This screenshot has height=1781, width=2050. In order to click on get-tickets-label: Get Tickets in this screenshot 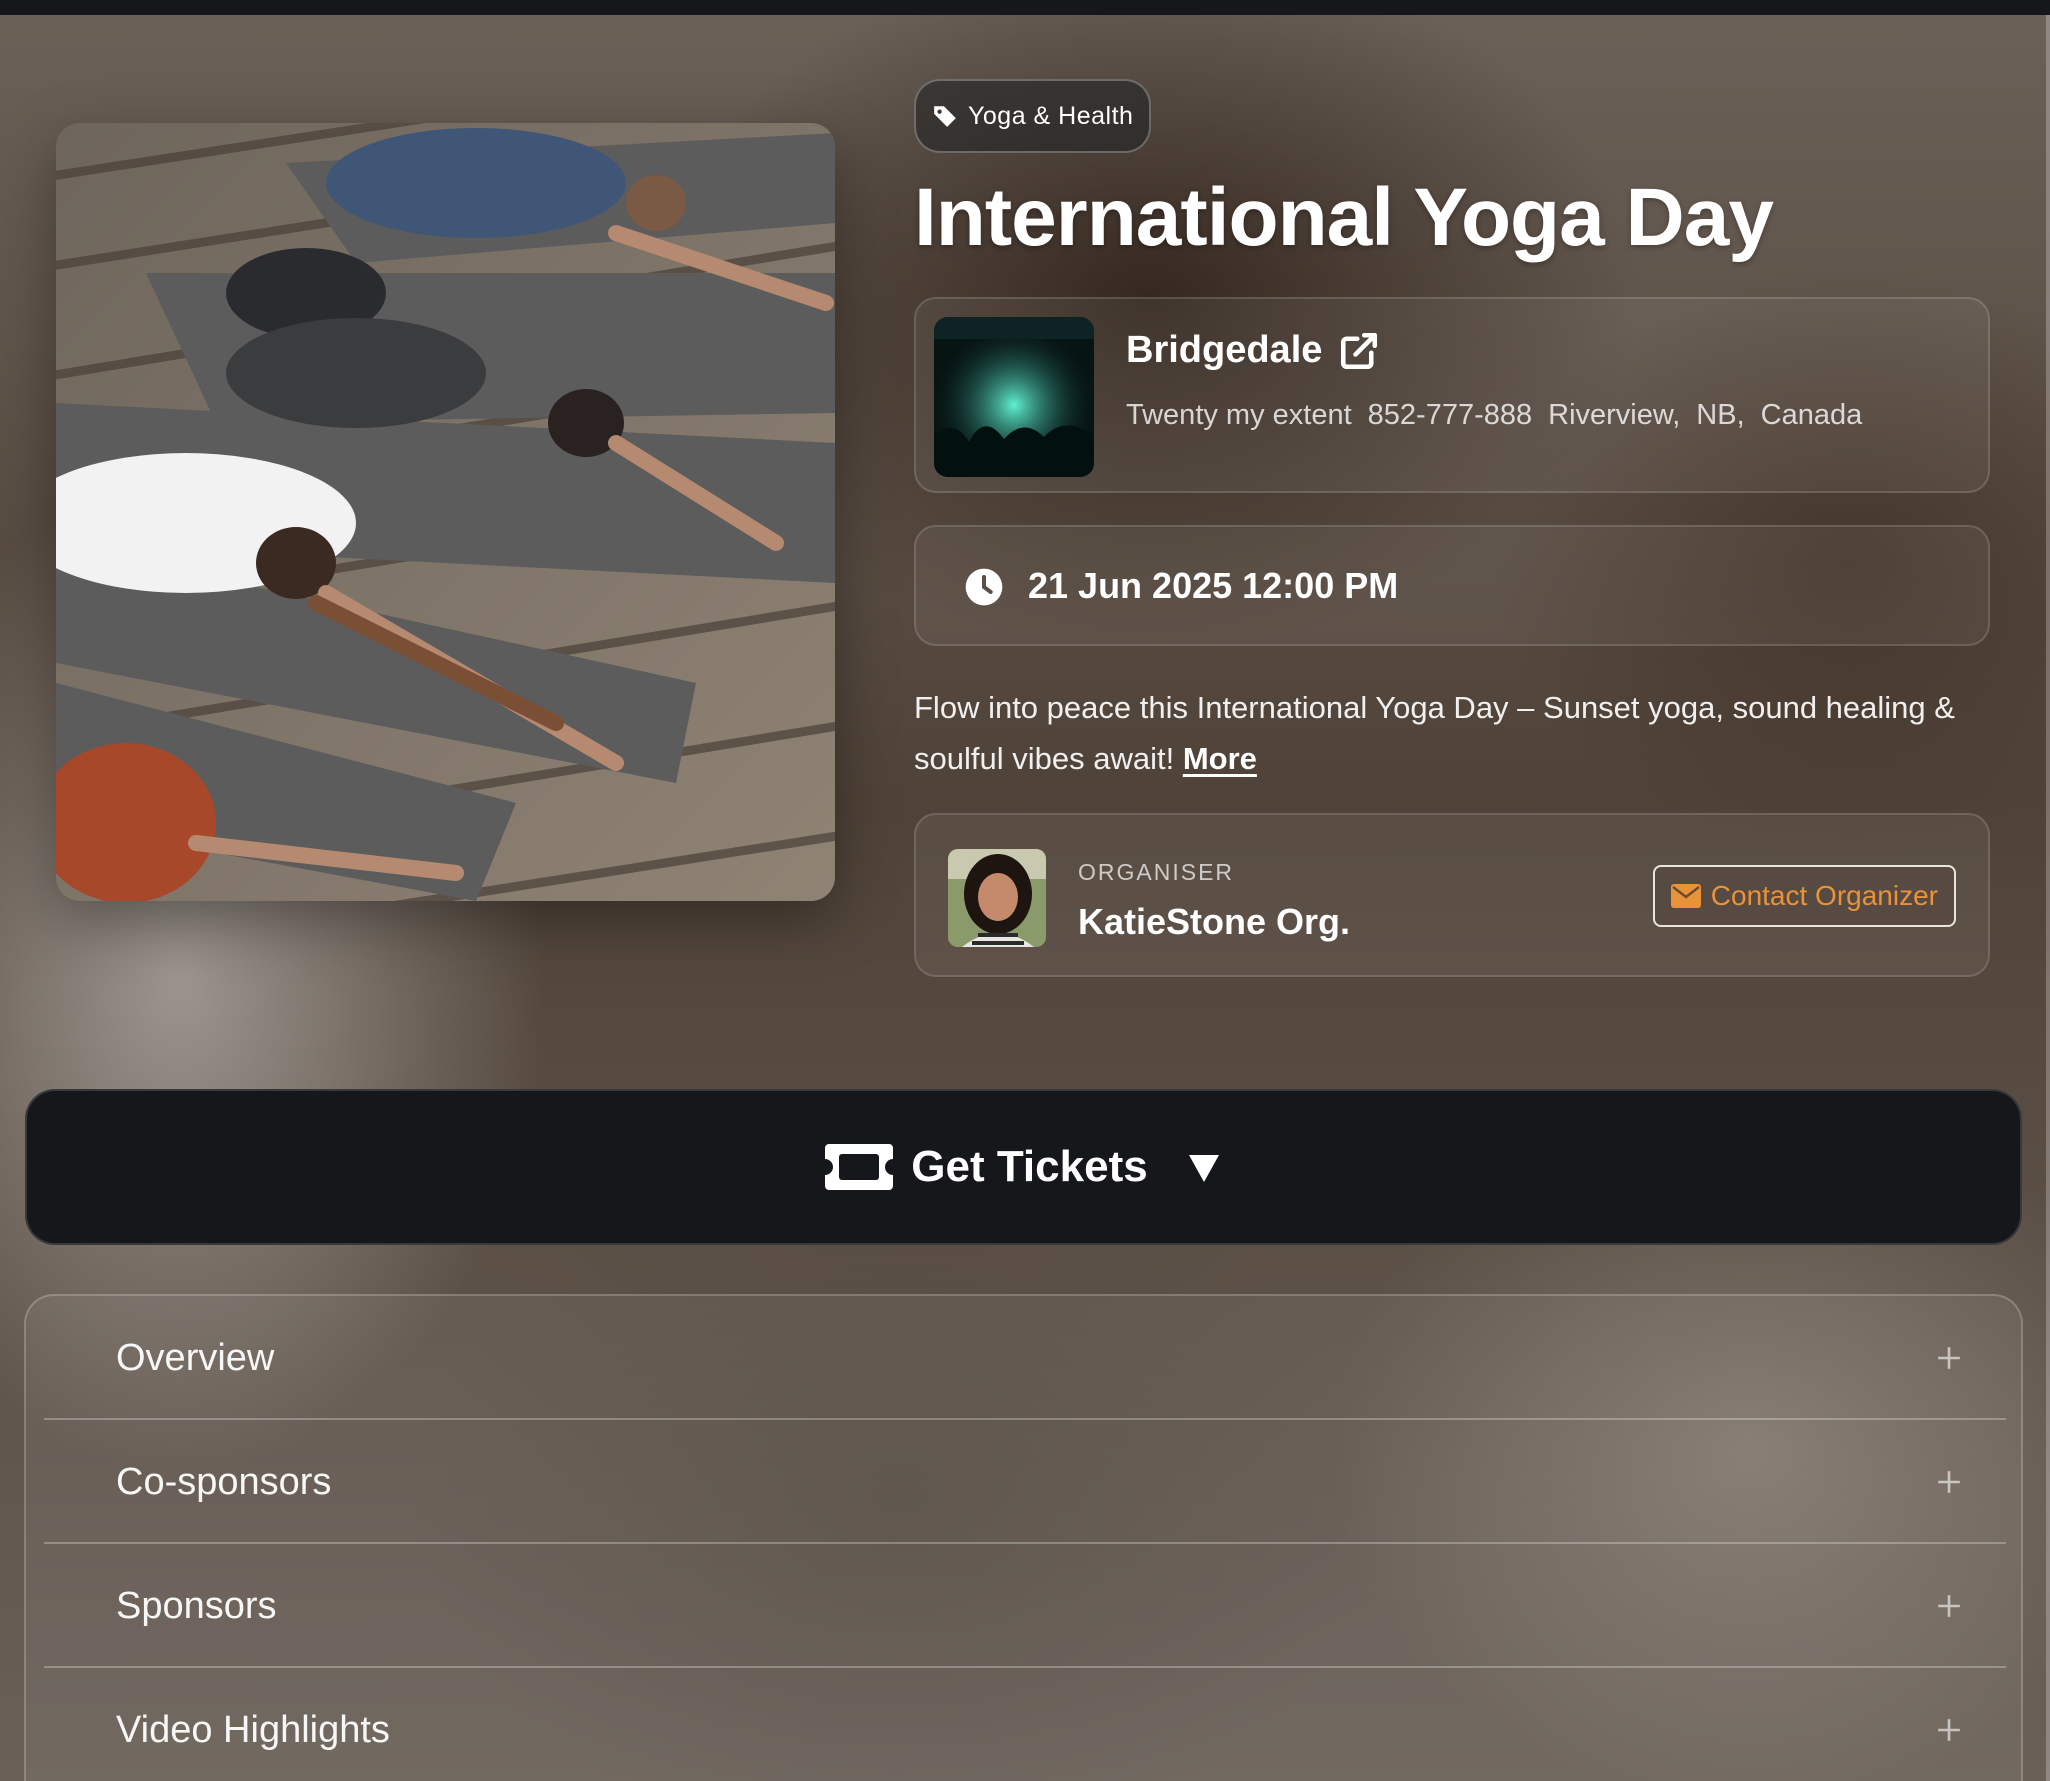, I will do `click(1029, 1166)`.